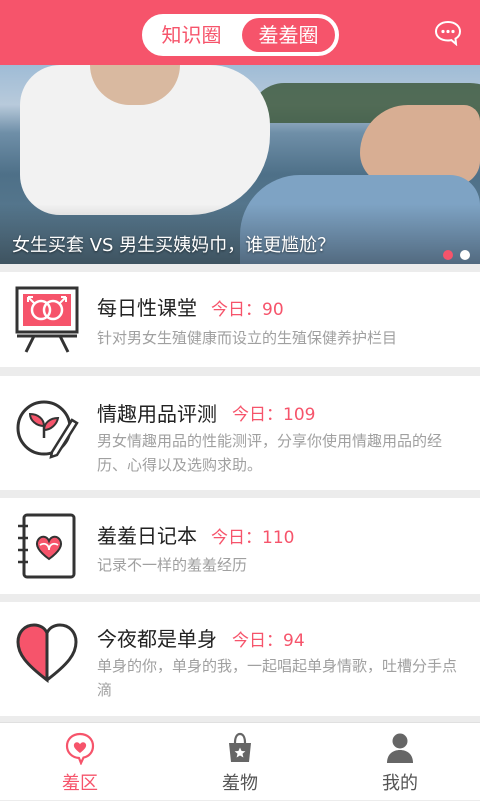  Describe the element at coordinates (270, 453) in the screenshot. I see `card-description: 男女情趣用品的性能测评，分享你使用情趣用品的经历、心得以及选购求助。` at that location.